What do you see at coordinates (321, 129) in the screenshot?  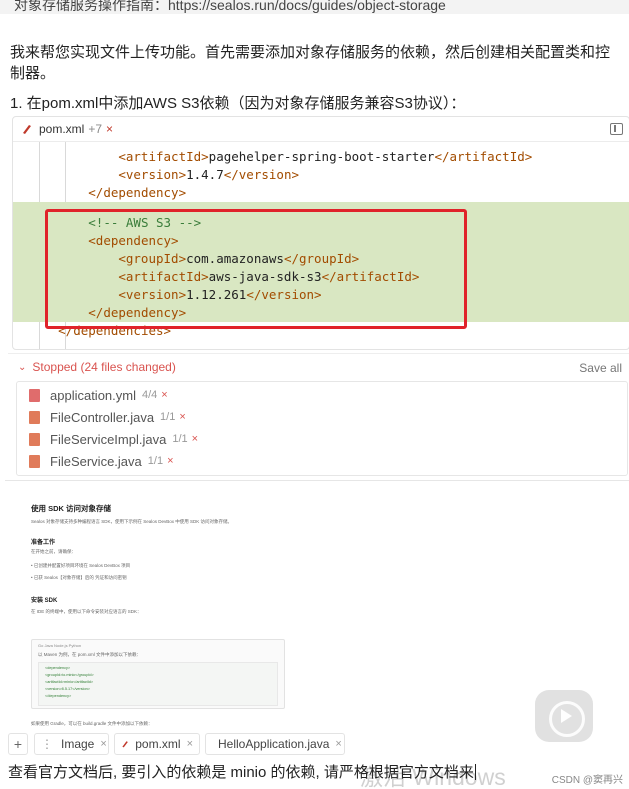 I see `code-diff-header: pom.xml +7 ×` at bounding box center [321, 129].